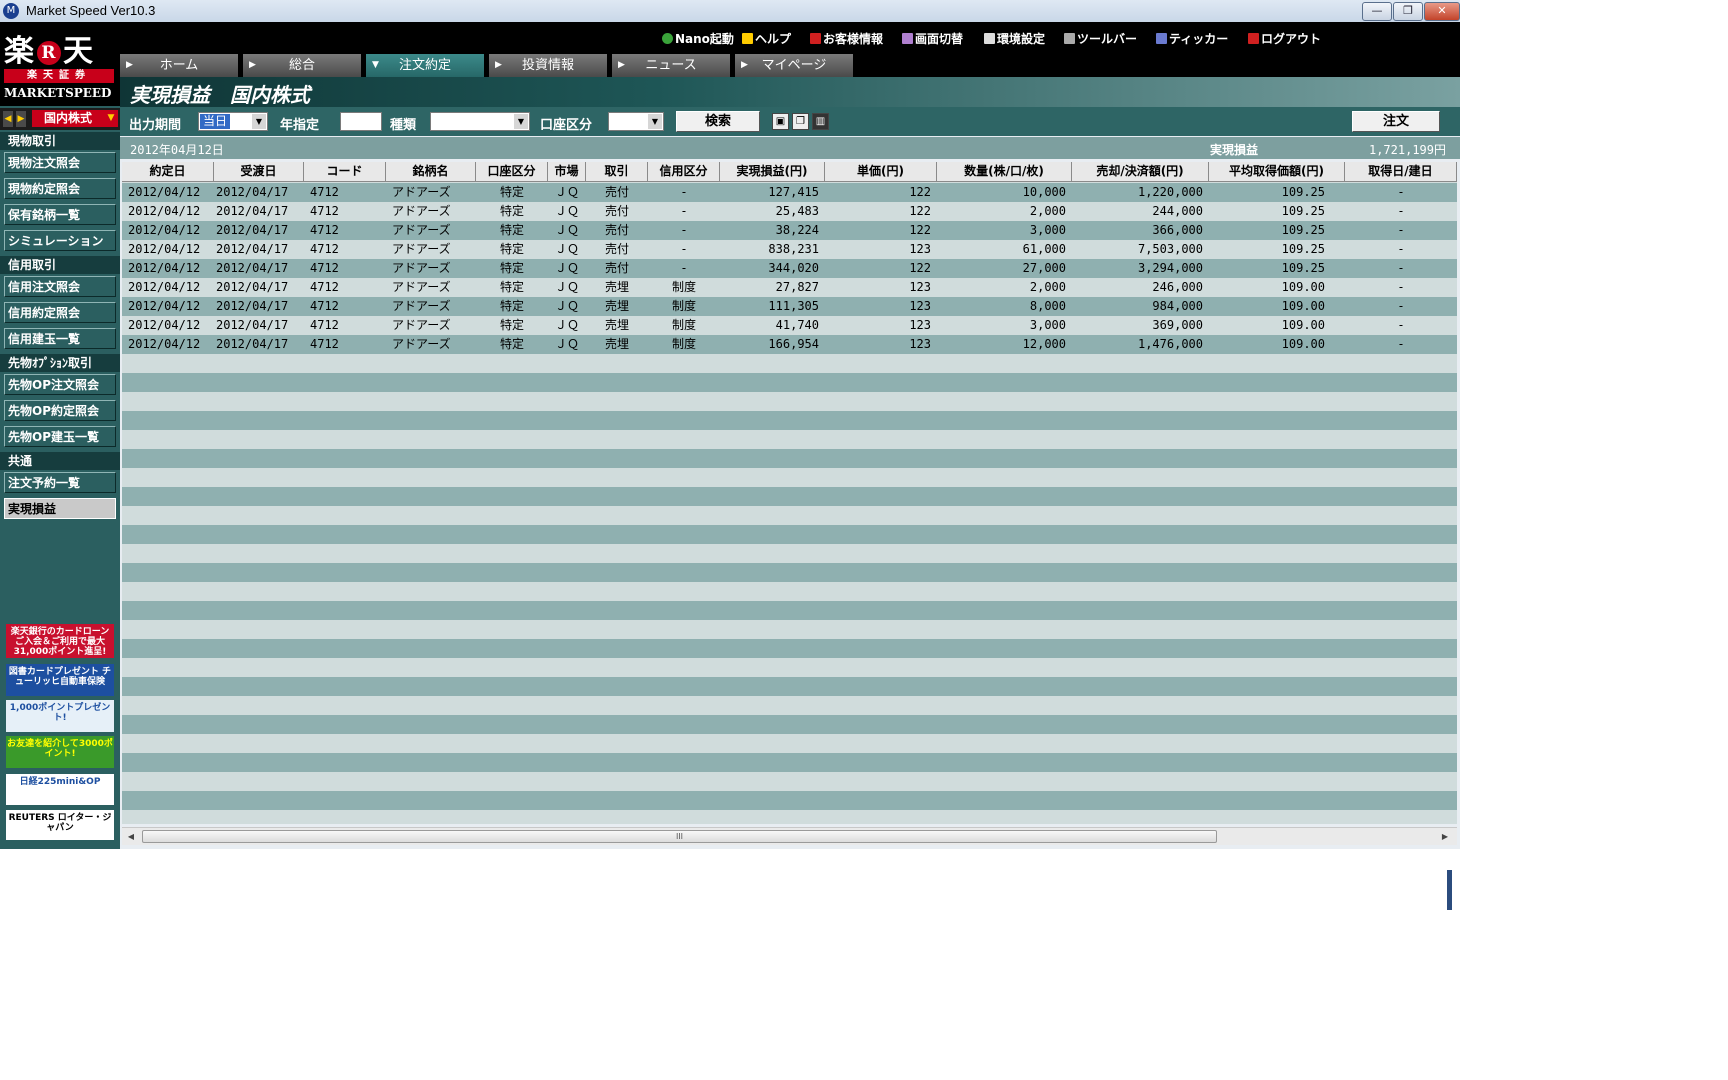  Describe the element at coordinates (421, 268) in the screenshot. I see `table-cell: アドアーズ` at that location.